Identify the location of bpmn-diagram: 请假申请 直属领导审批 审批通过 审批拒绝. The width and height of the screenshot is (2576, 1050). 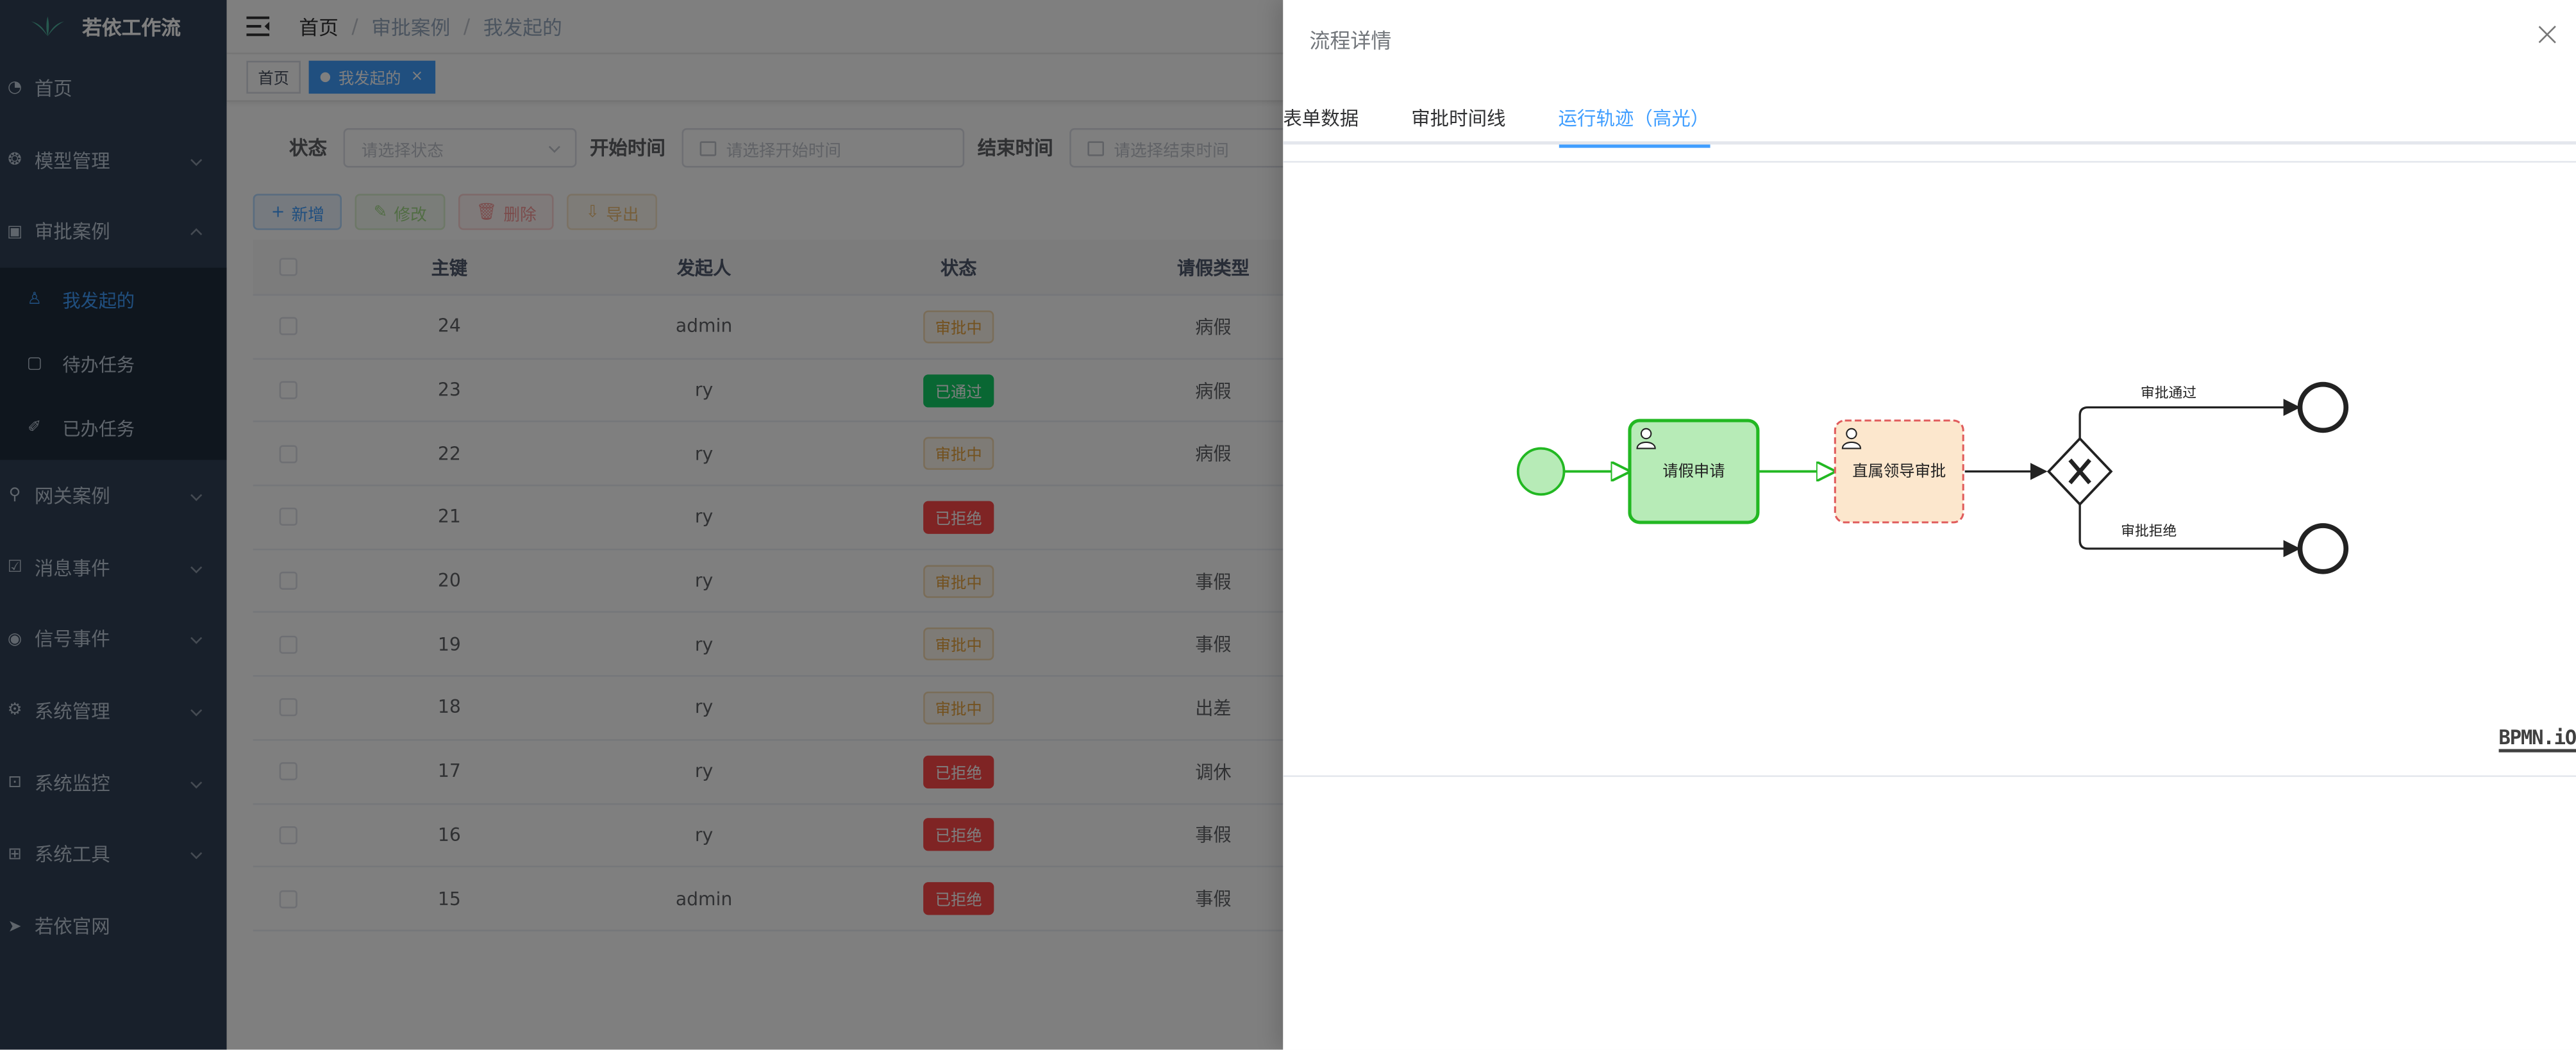
(1932, 477).